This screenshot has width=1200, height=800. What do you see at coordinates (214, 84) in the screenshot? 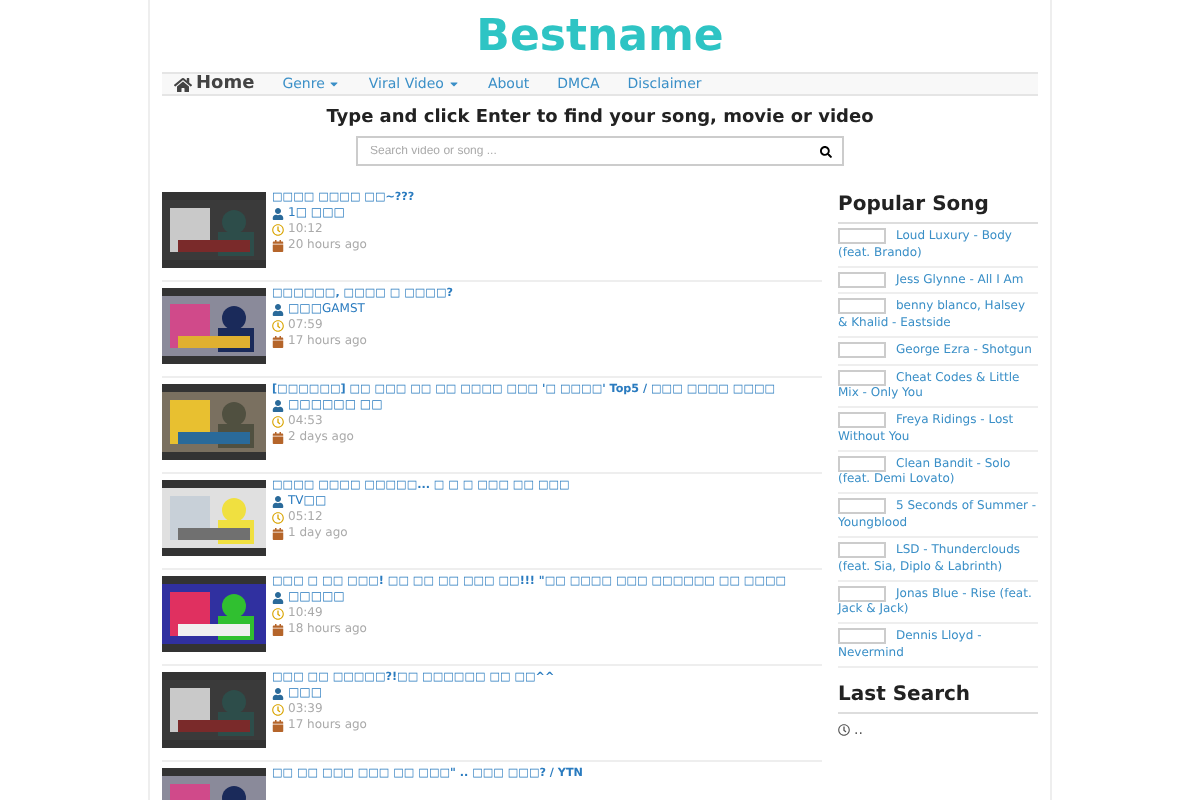
I see `nav-link: Home` at bounding box center [214, 84].